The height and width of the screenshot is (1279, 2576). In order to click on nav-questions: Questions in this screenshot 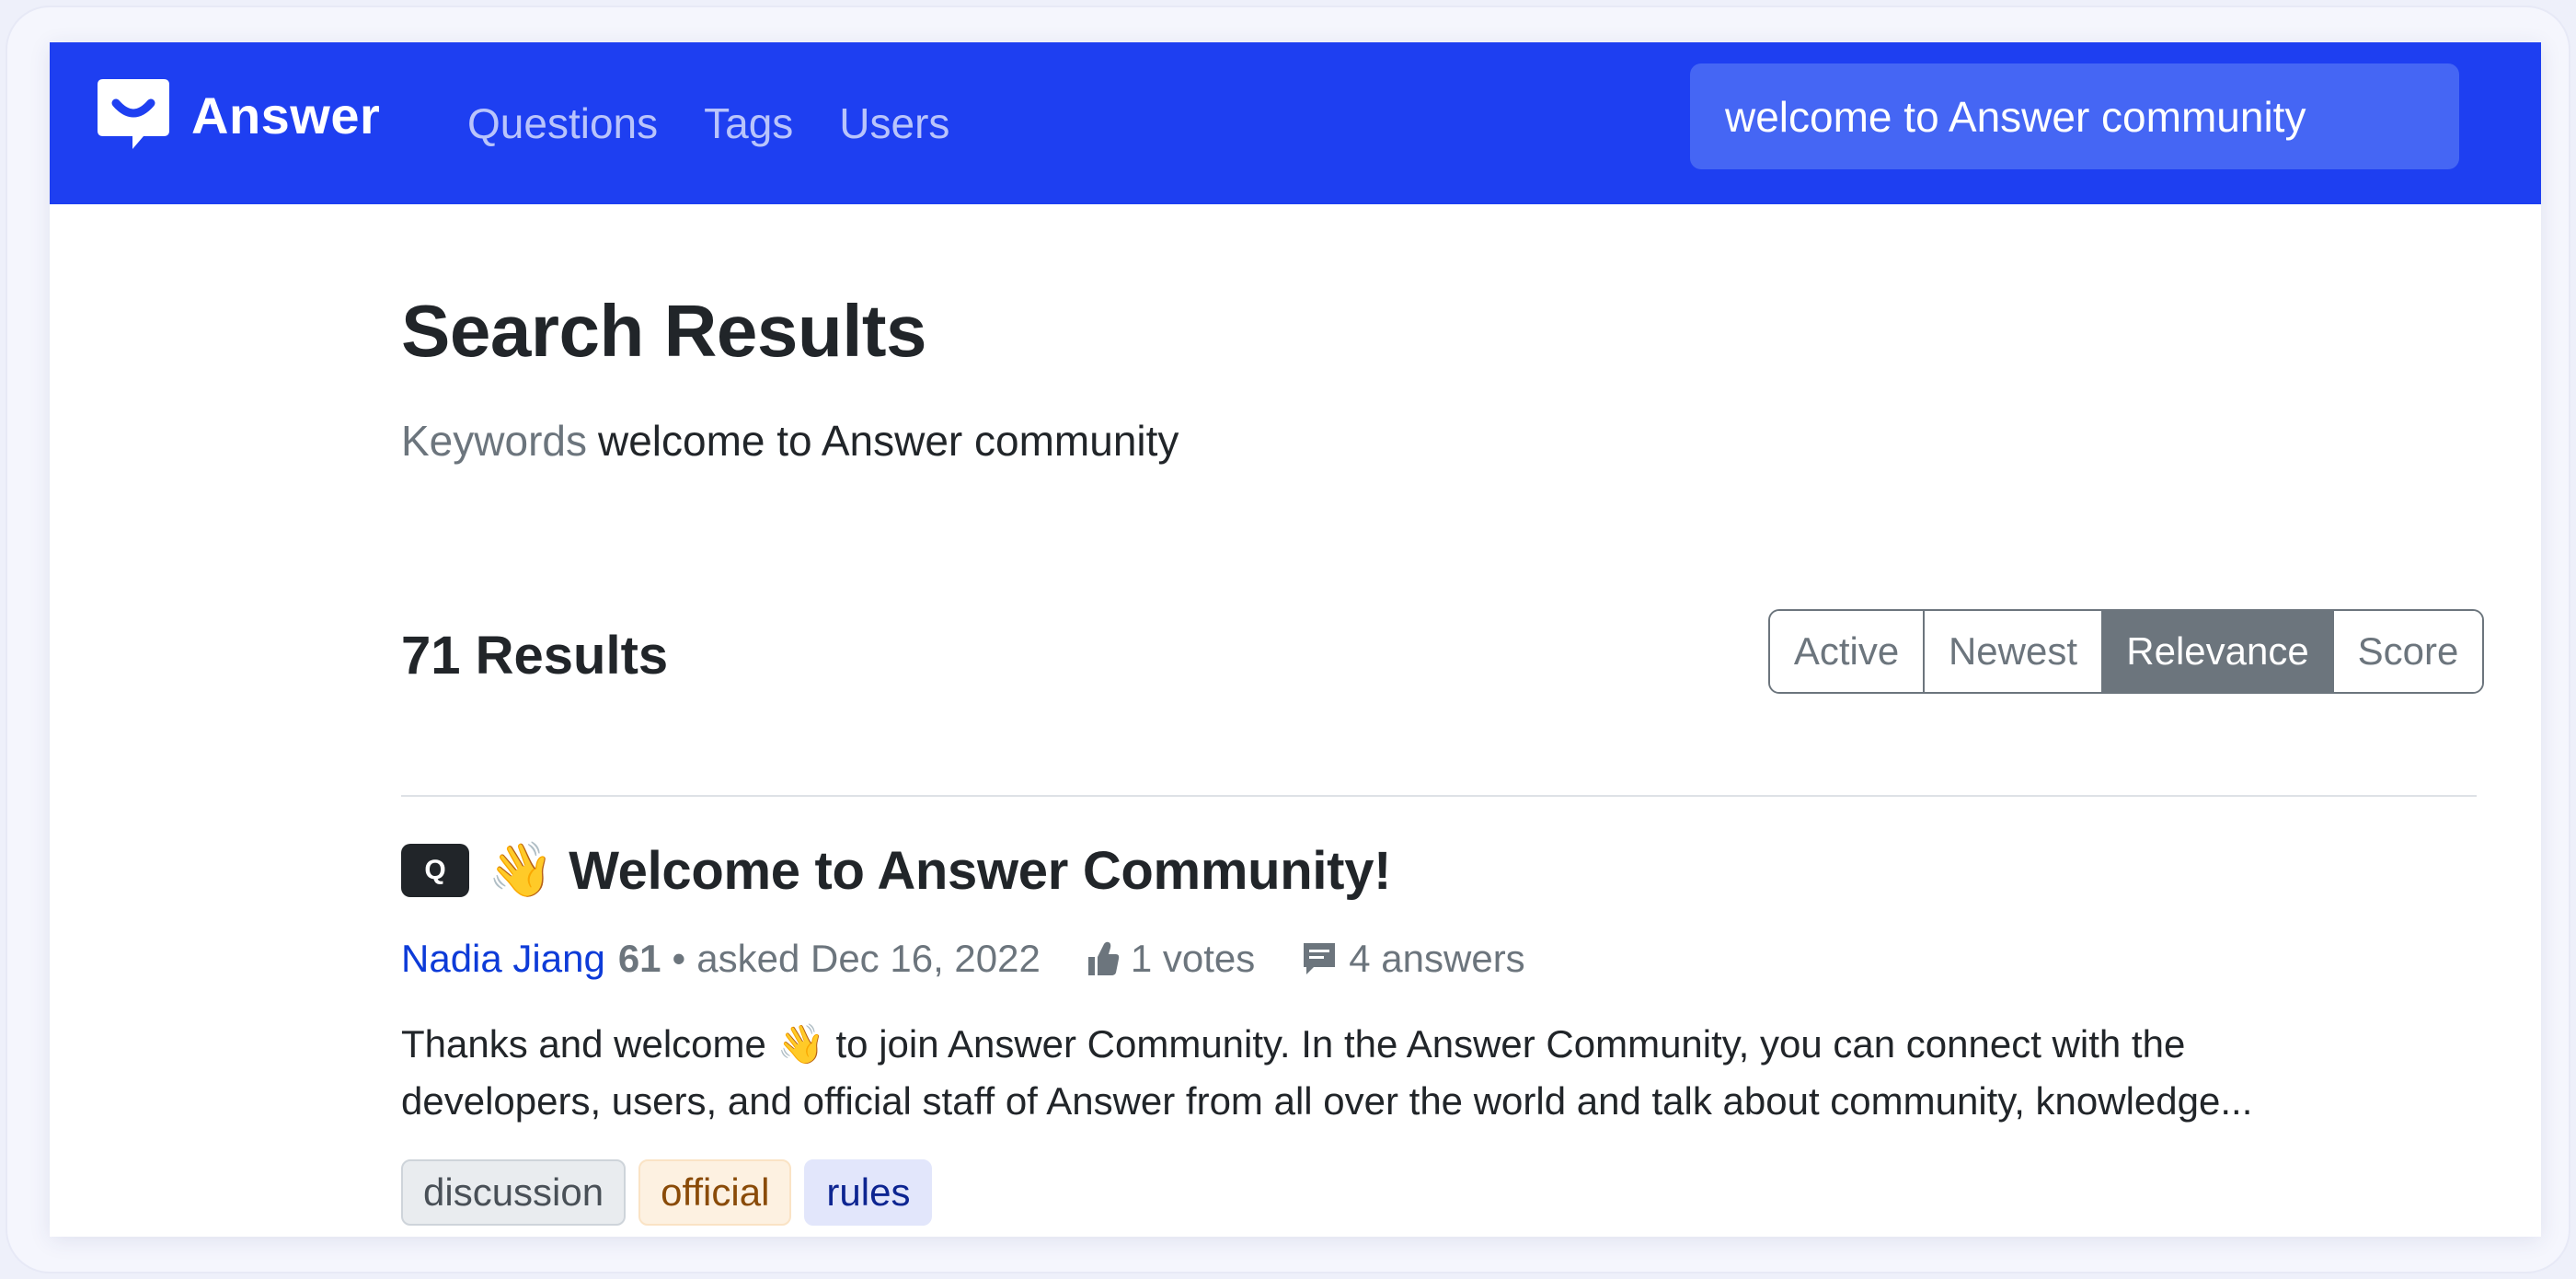, I will do `click(562, 123)`.